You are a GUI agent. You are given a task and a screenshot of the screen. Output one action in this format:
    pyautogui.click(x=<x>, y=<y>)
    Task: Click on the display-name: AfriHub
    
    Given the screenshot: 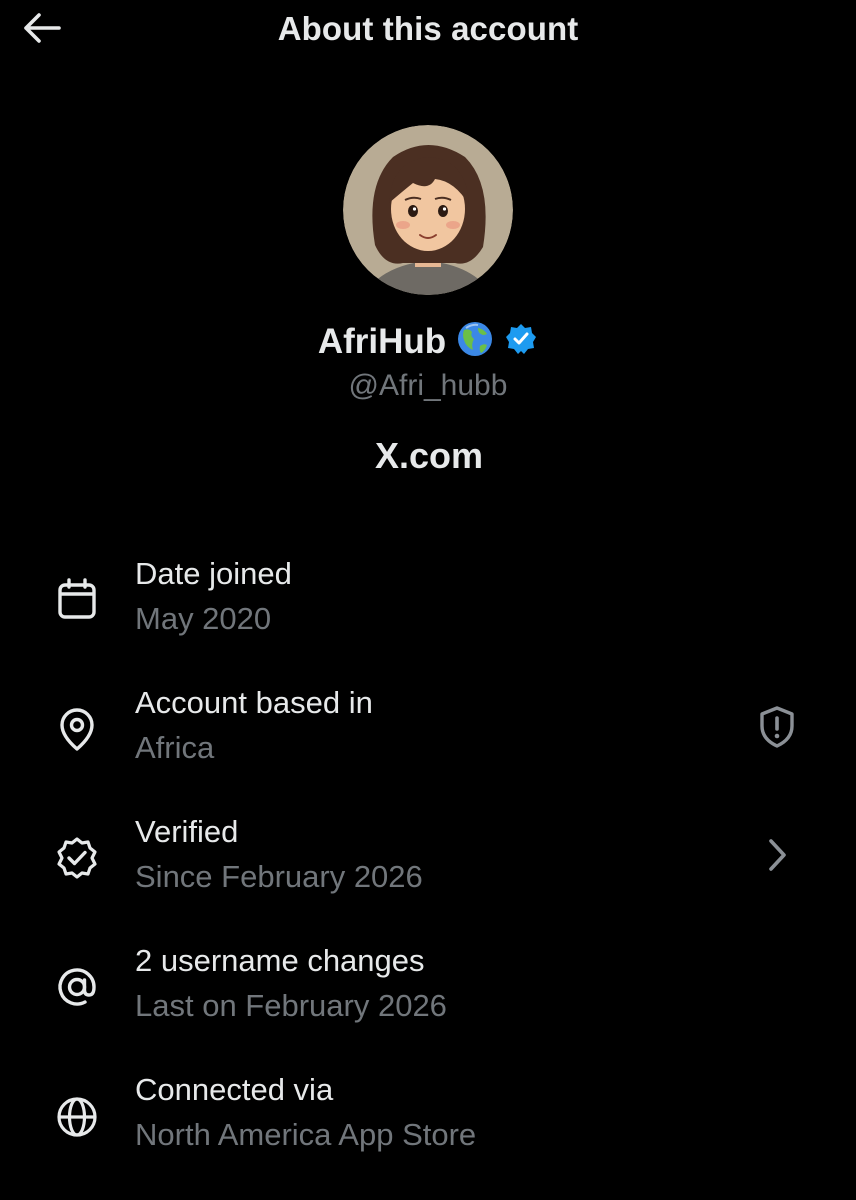 What is the action you would take?
    pyautogui.click(x=382, y=341)
    